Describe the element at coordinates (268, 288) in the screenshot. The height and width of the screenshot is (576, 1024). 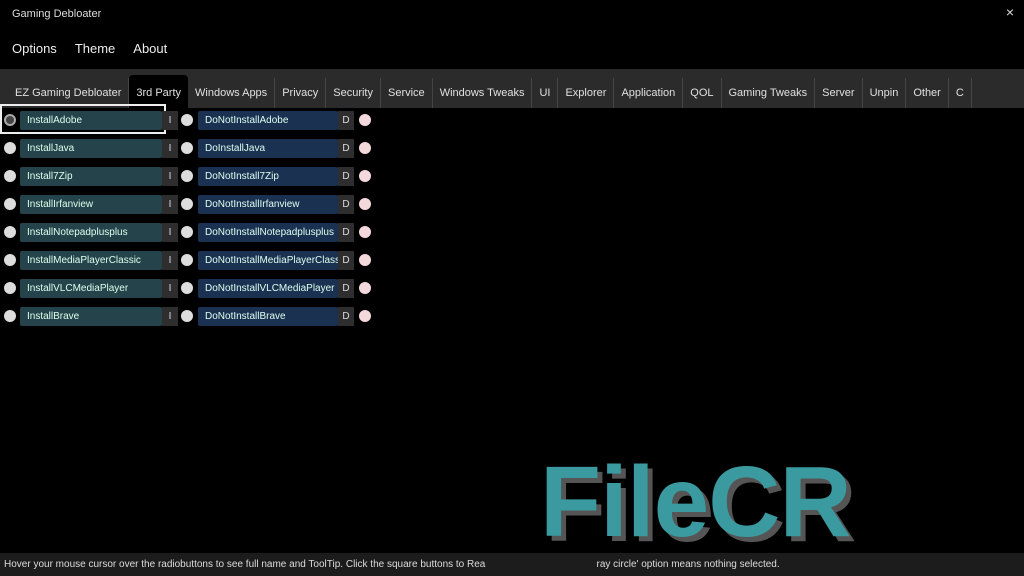
I see `donot-install-label: DoNotInstallVLCMediaPlayer` at that location.